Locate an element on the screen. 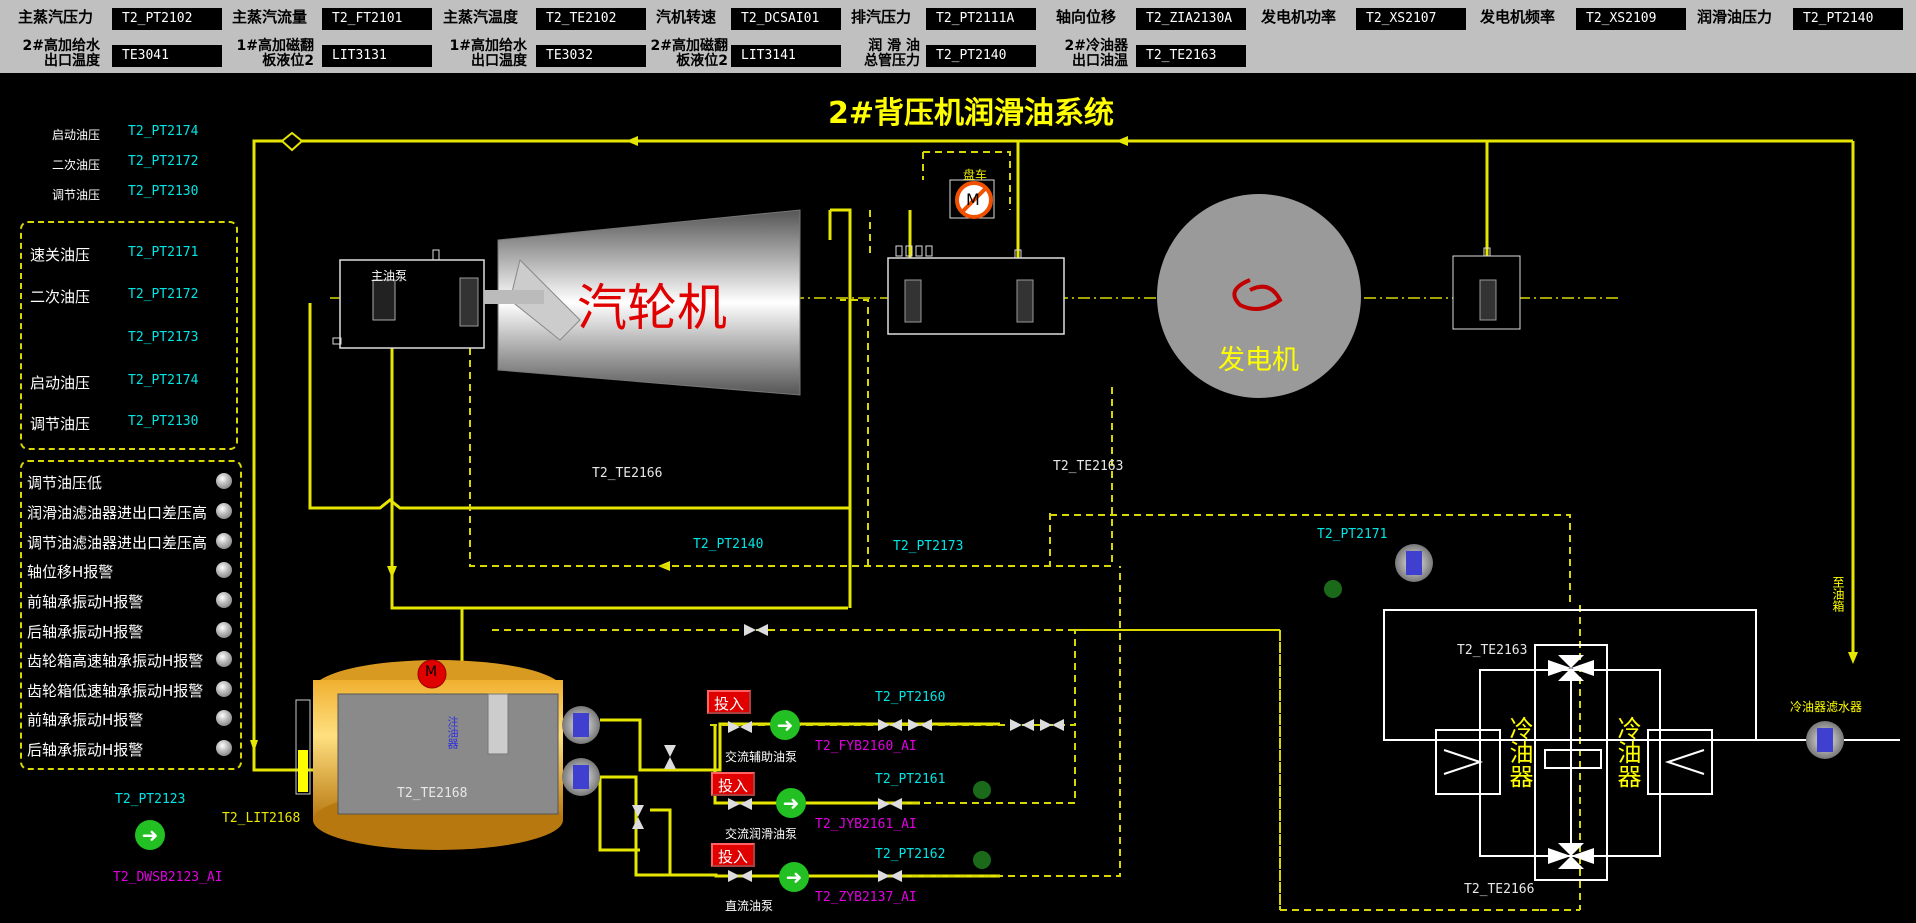  alarm-label: 润滑油滤油器进出口差压高 is located at coordinates (117, 513).